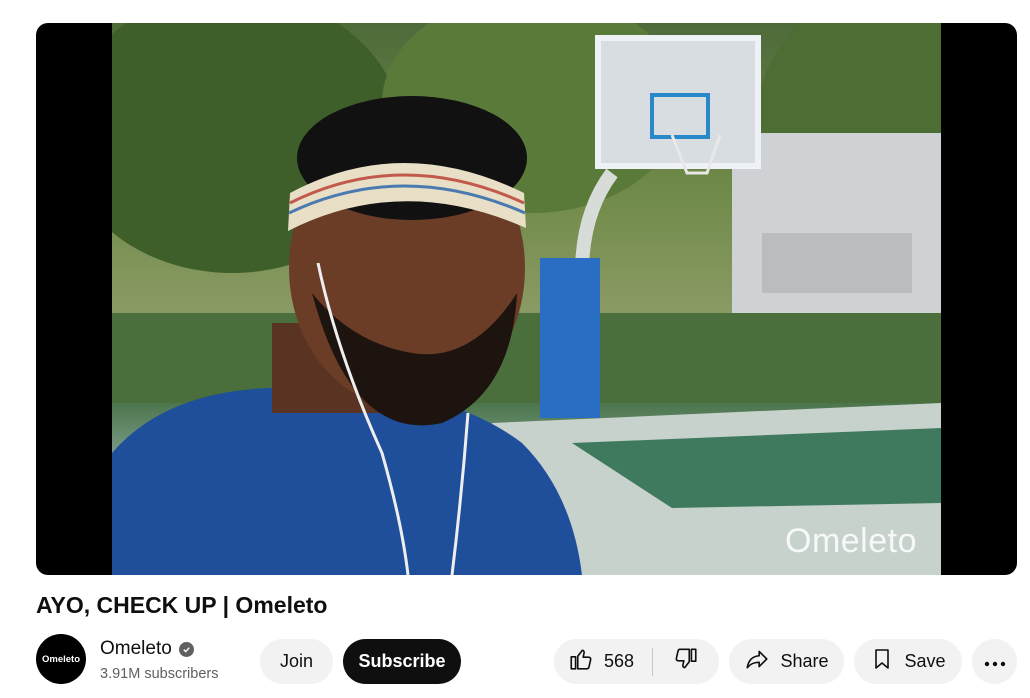 This screenshot has width=1030, height=698. Describe the element at coordinates (186, 649) in the screenshot. I see `verified-check-icon` at that location.